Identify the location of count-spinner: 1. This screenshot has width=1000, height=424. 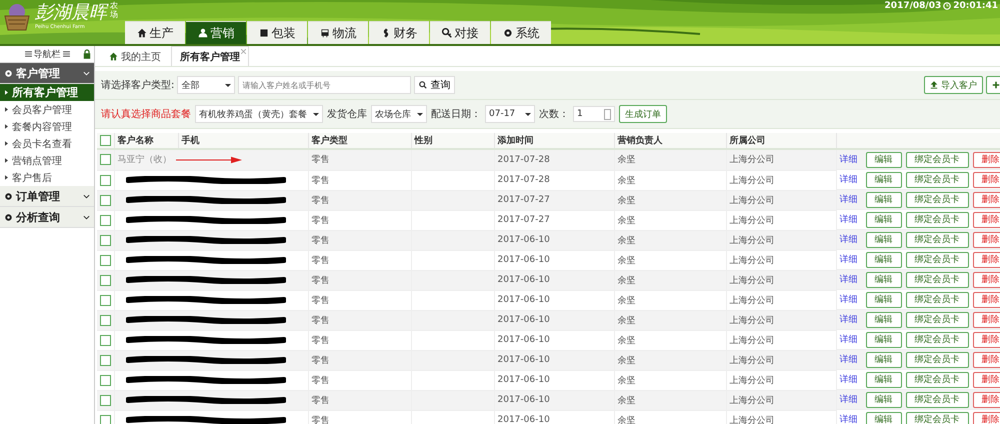
(594, 114).